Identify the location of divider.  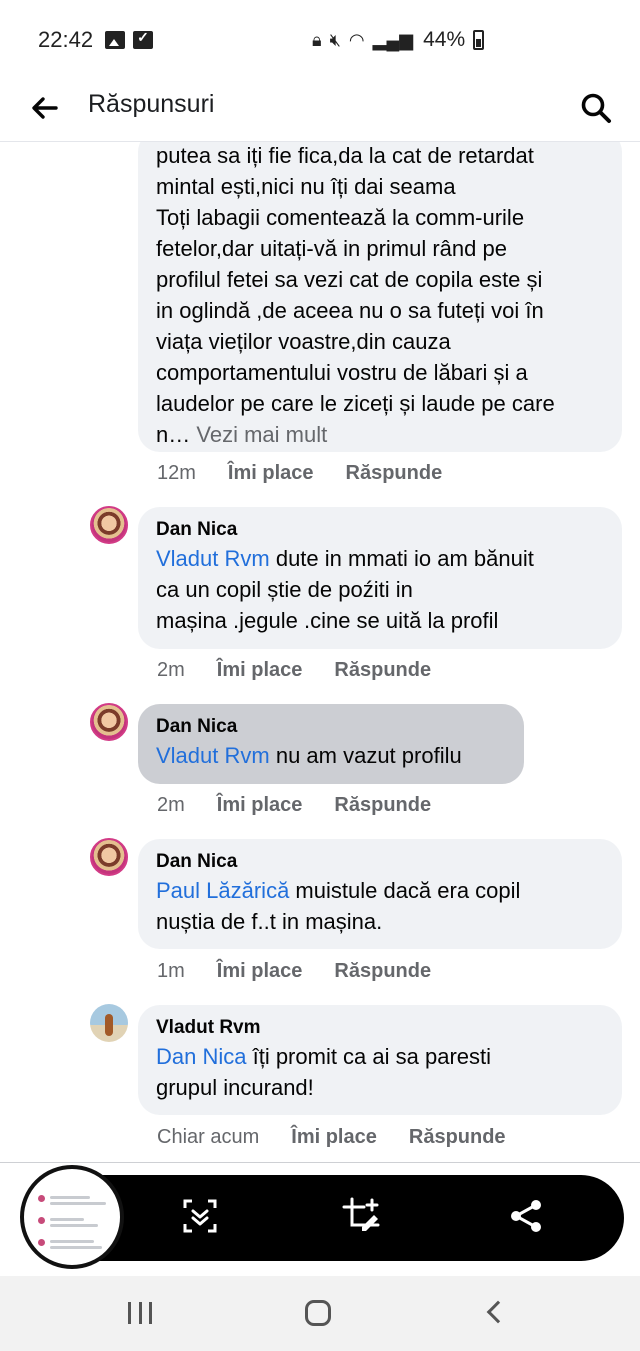
(320, 1162).